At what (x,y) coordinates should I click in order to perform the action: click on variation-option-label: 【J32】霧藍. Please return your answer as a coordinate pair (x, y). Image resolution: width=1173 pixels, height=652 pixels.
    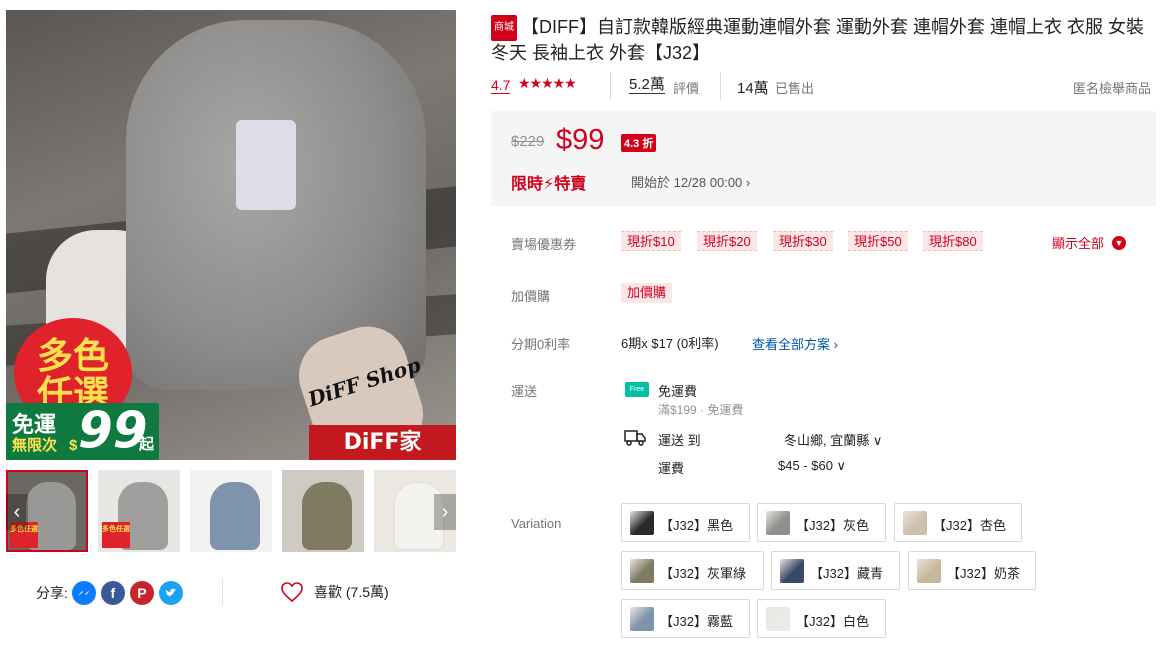
    Looking at the image, I should click on (696, 621).